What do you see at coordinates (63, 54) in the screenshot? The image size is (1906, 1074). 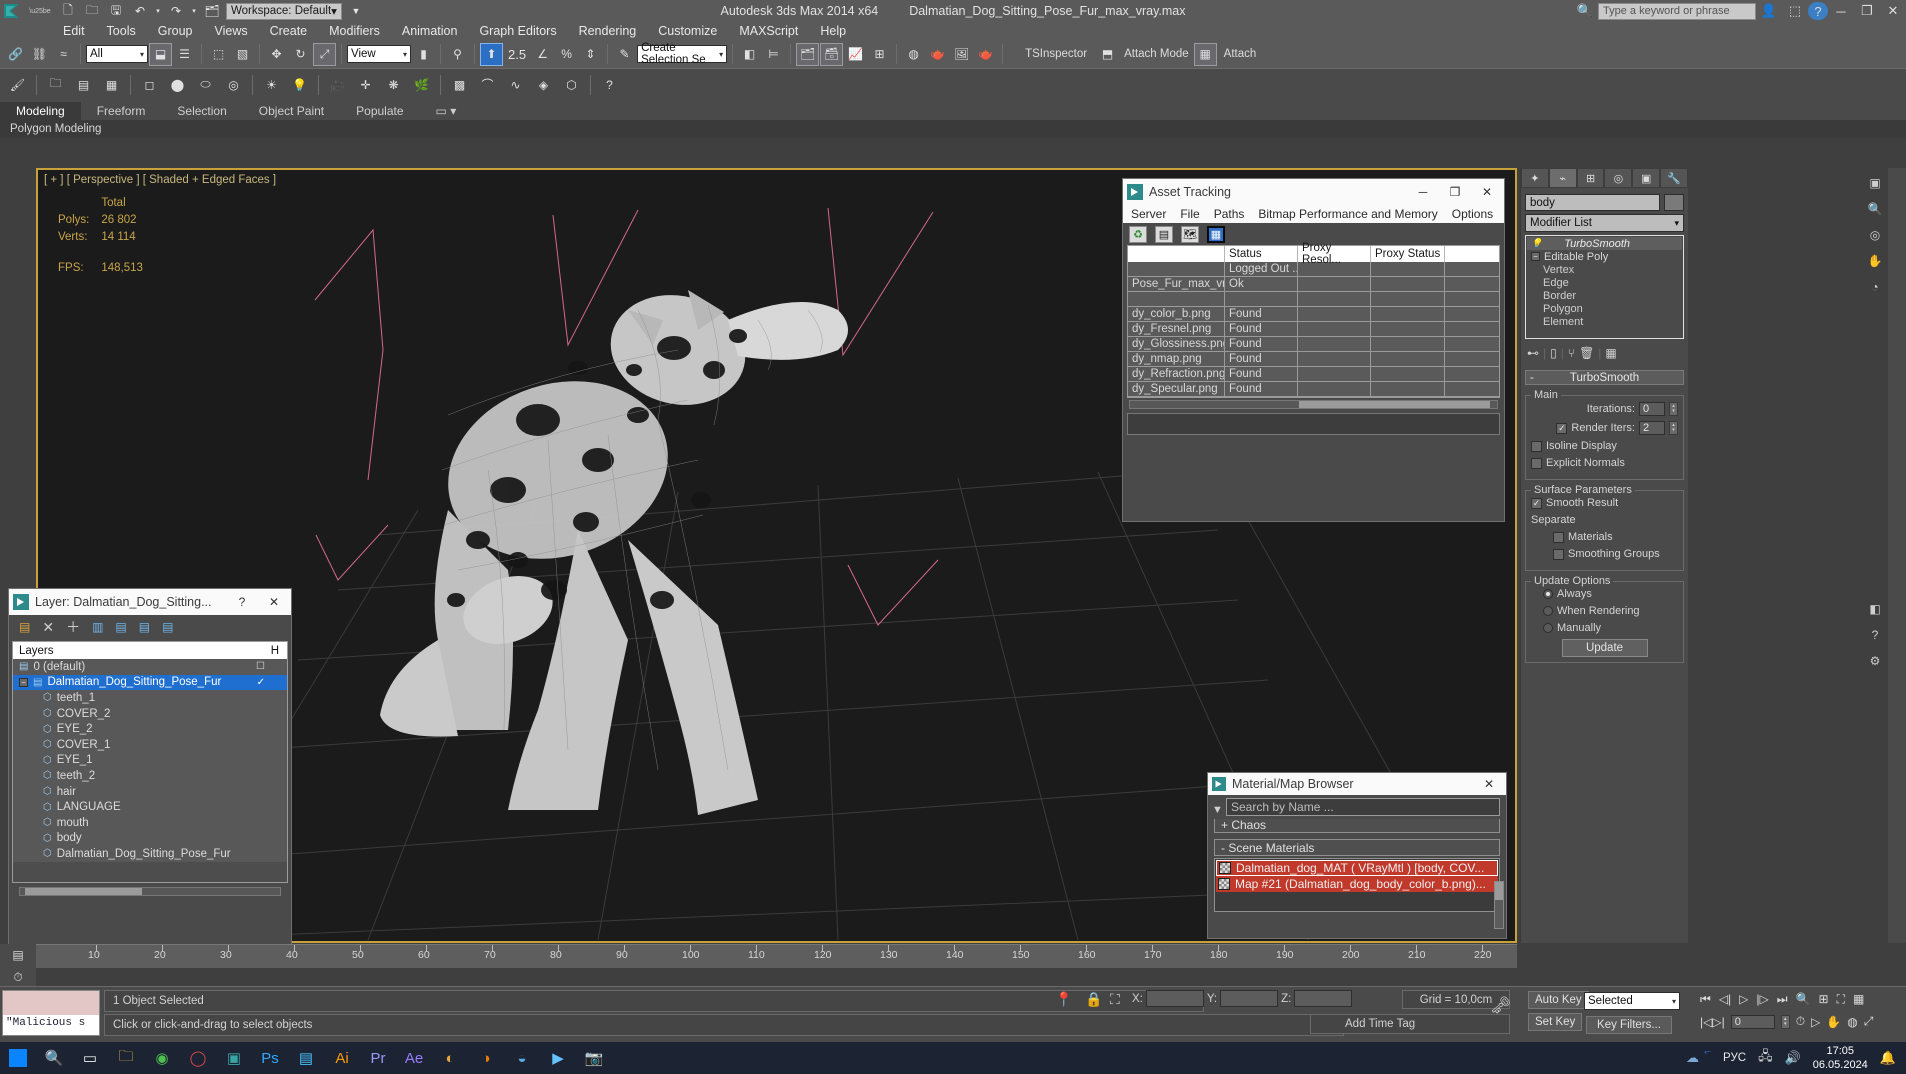 I see `bind-space-warp-icon: ≈` at bounding box center [63, 54].